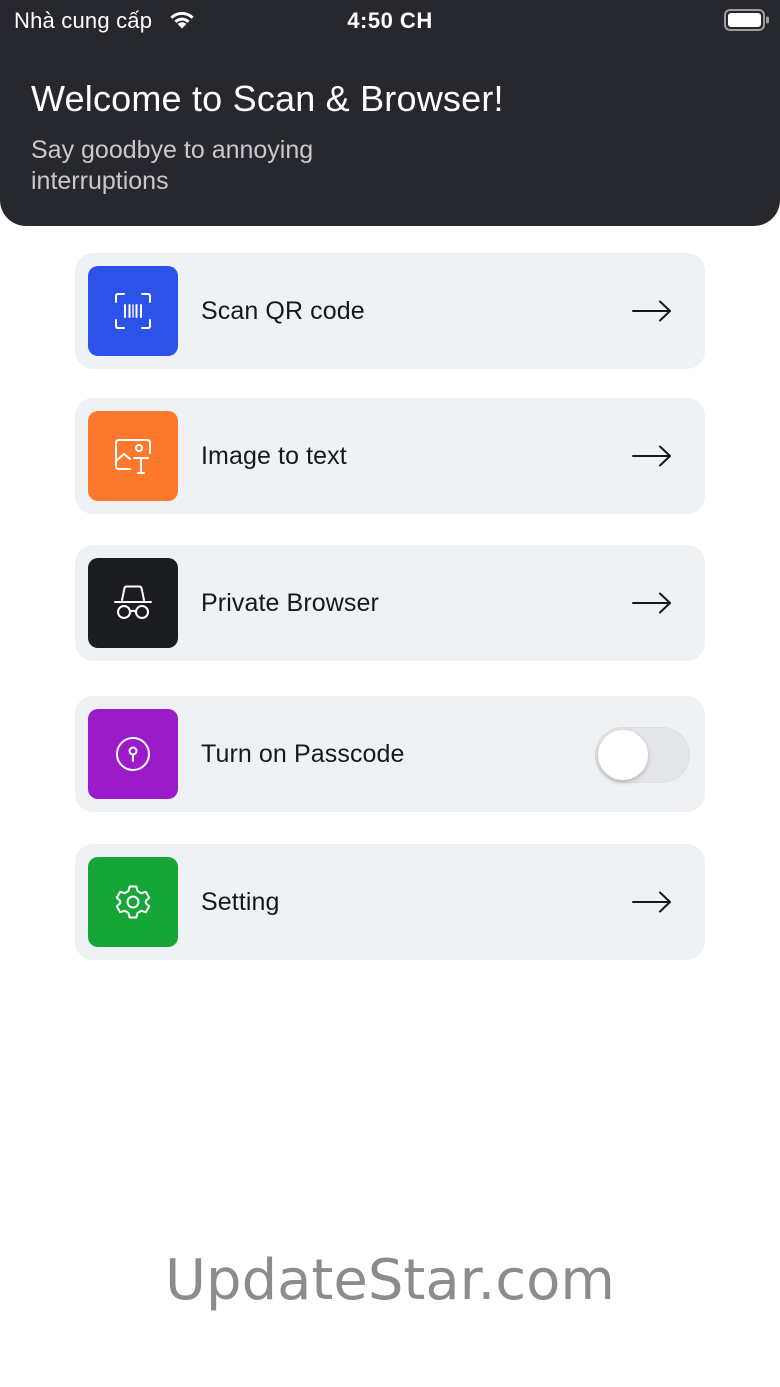 This screenshot has height=1387, width=780. What do you see at coordinates (746, 20) in the screenshot?
I see `battery-icon` at bounding box center [746, 20].